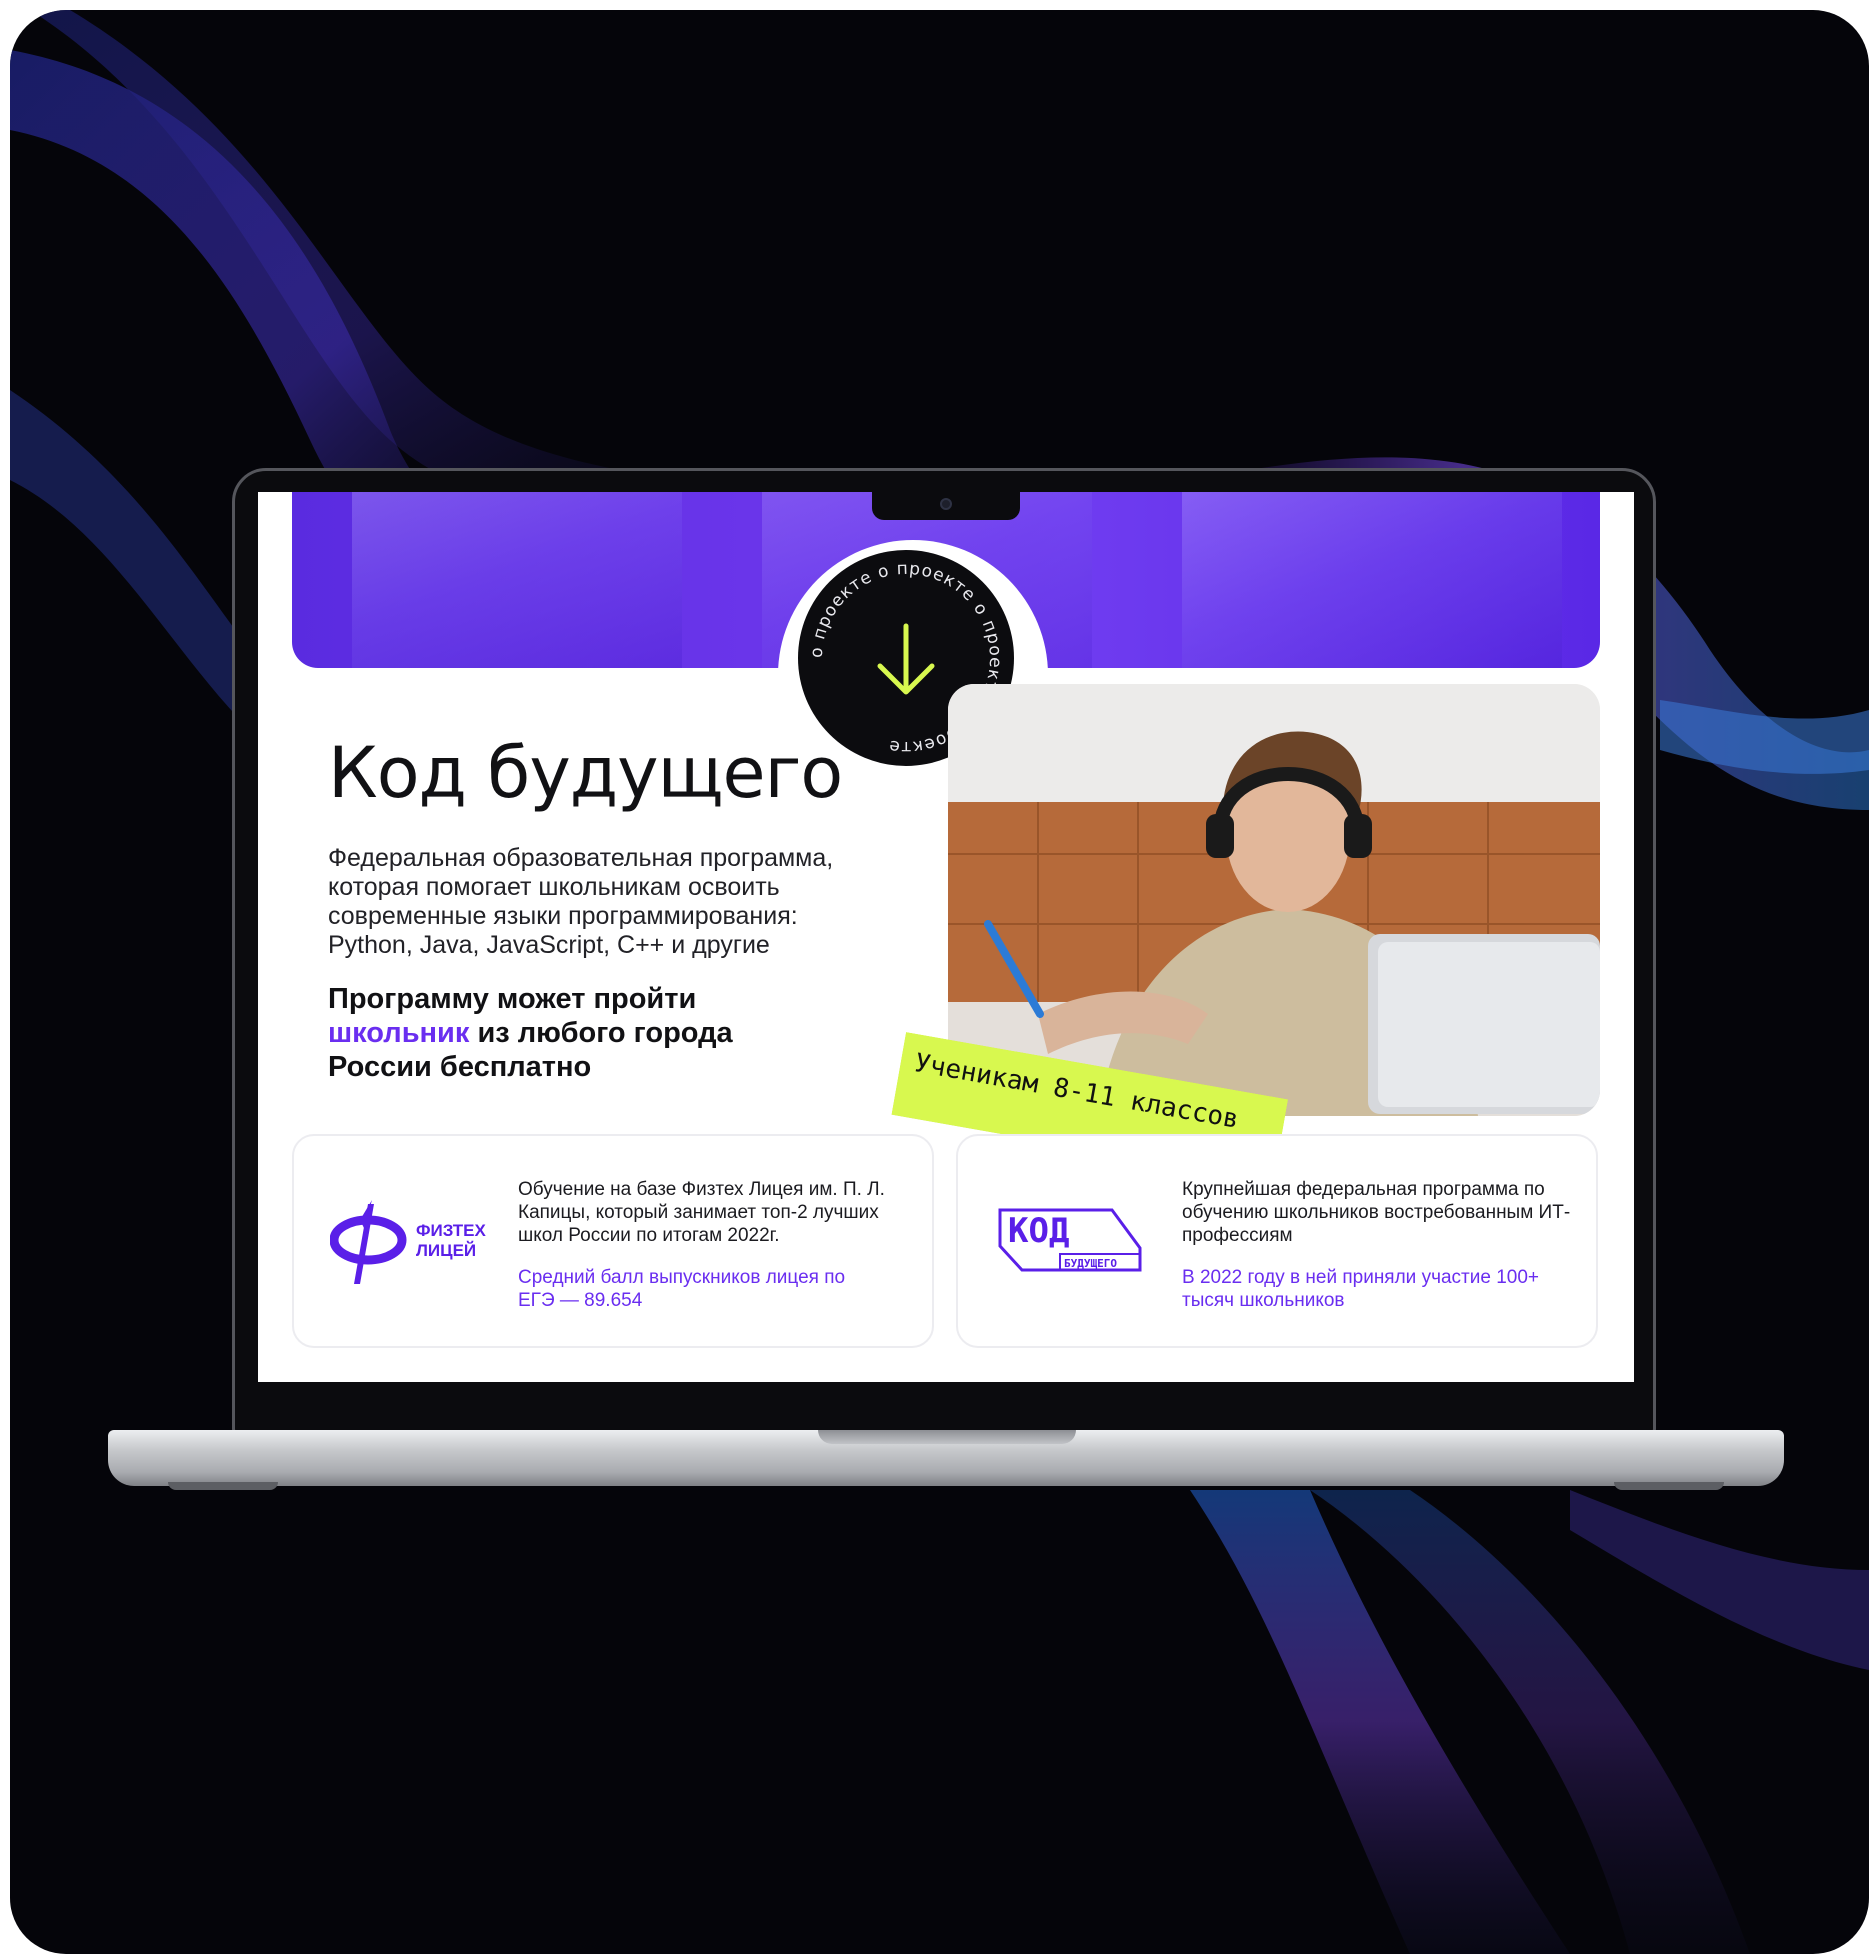 The width and height of the screenshot is (1869, 1954). Describe the element at coordinates (585, 773) in the screenshot. I see `page-title: Код будущего` at that location.